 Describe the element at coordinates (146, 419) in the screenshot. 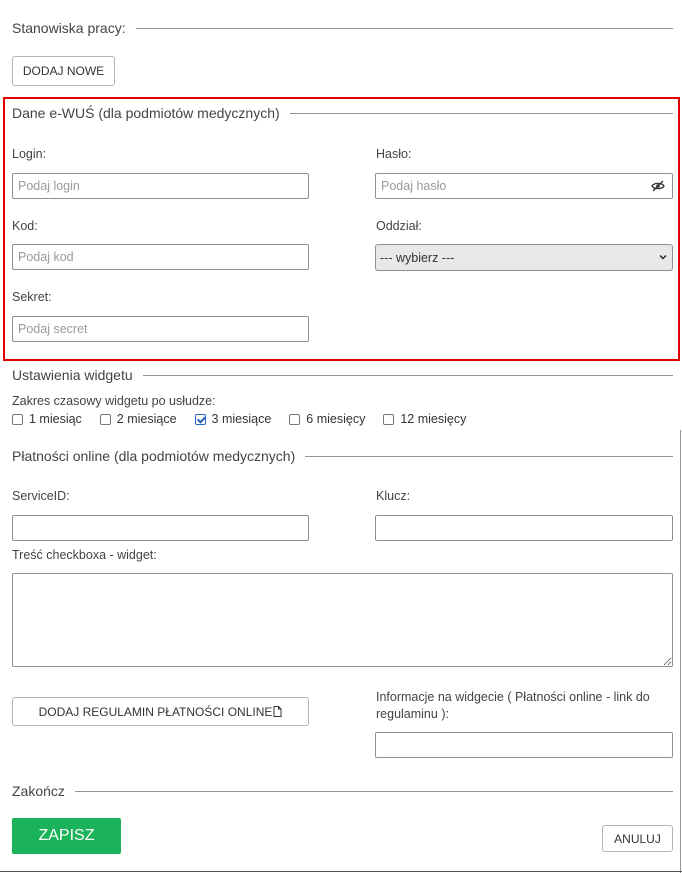

I see `range-option-label: 2 miesiące` at that location.